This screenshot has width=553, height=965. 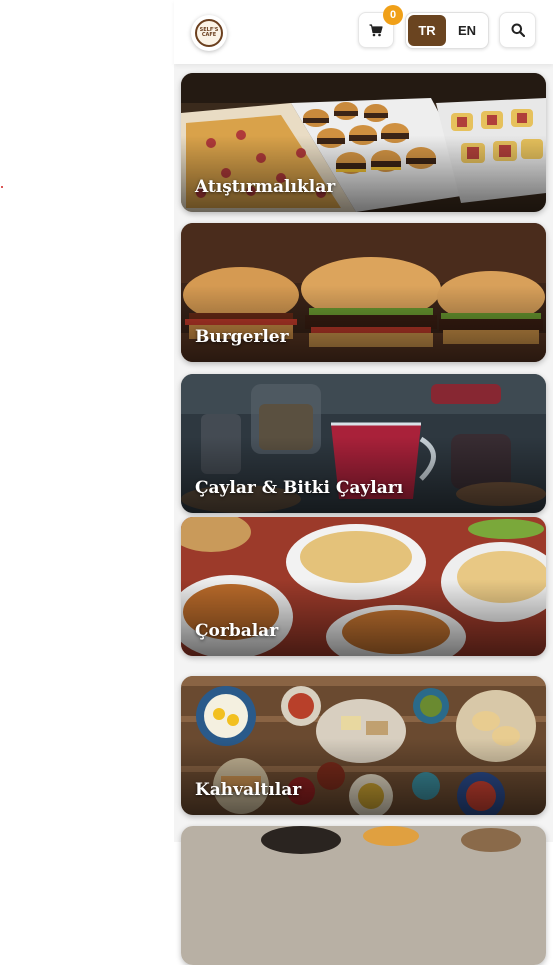 I want to click on cart-icon, so click(x=376, y=29).